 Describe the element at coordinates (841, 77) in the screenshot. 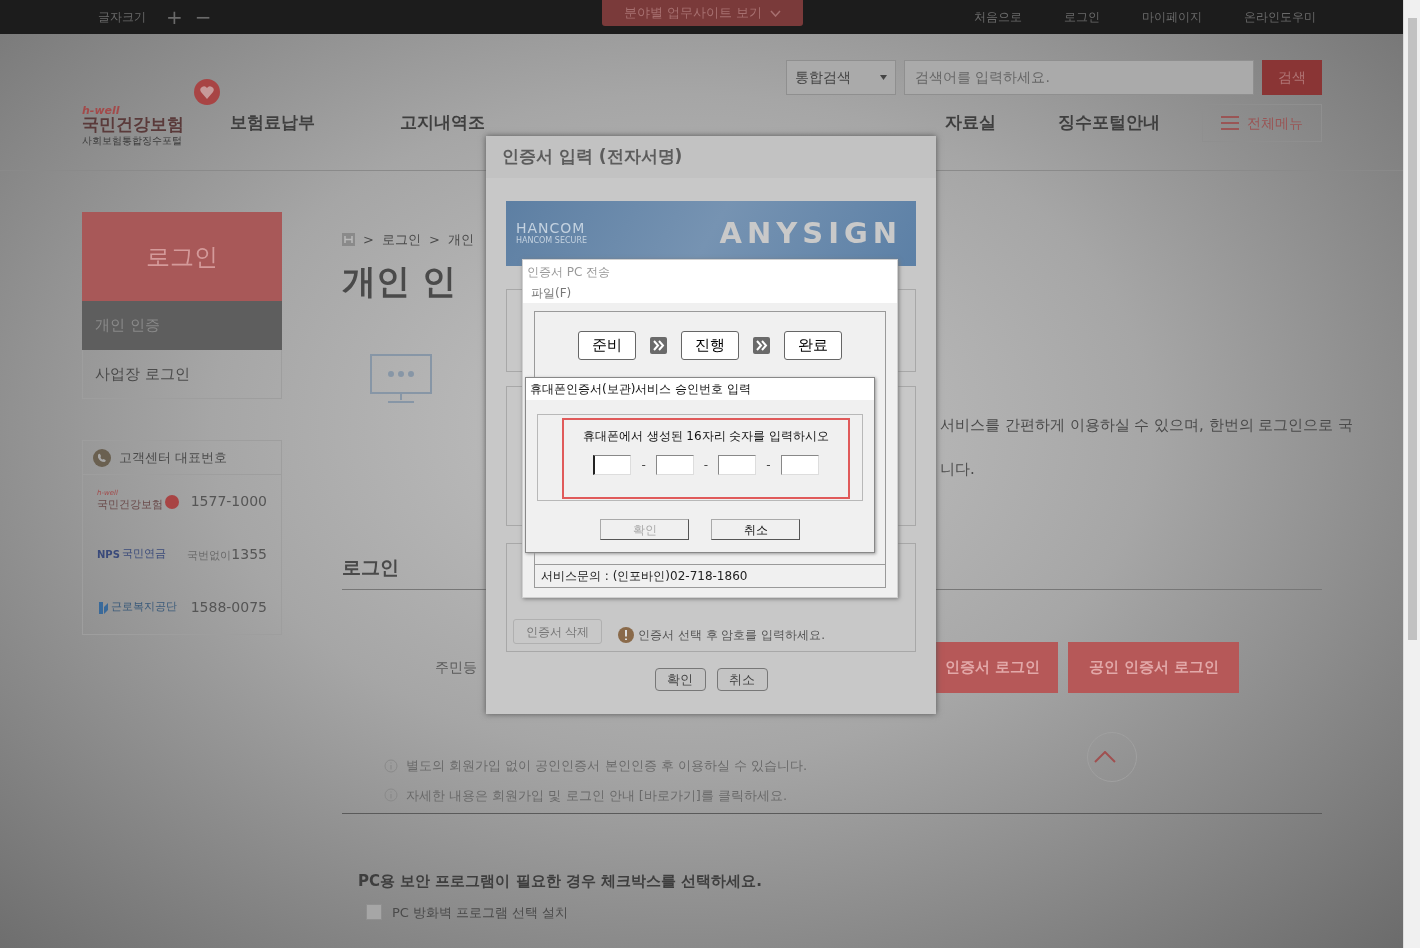

I see `search-scope-select: 통합검색` at that location.